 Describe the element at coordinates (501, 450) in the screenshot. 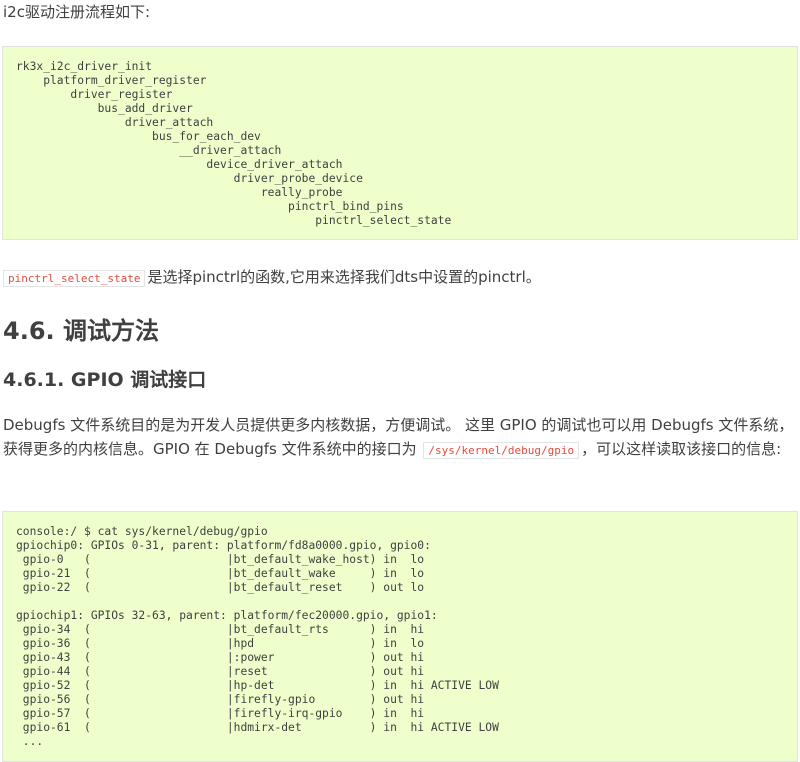

I see `debugfs-gpio-path-inline-code: /sys/kernel/debug/gpio` at that location.